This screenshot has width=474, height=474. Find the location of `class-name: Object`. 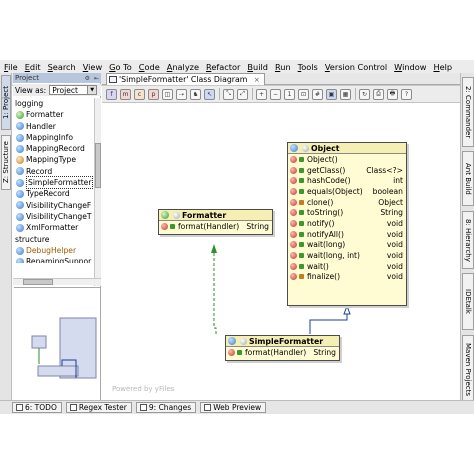

class-name: Object is located at coordinates (325, 148).